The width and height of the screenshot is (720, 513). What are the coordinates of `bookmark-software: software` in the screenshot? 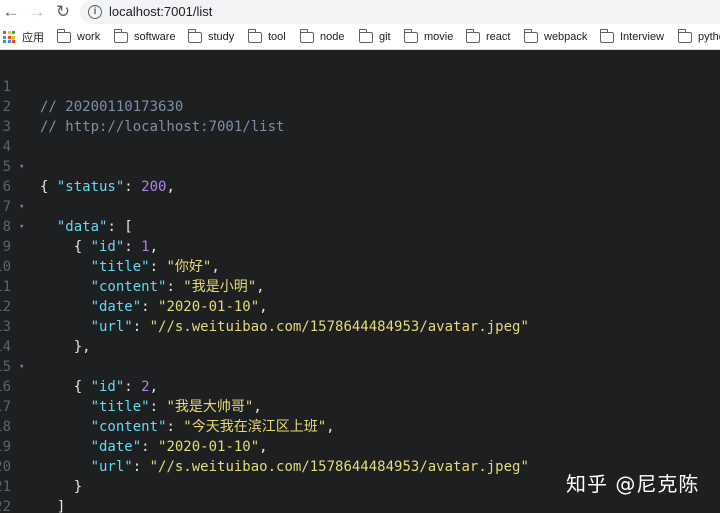 It's located at (144, 36).